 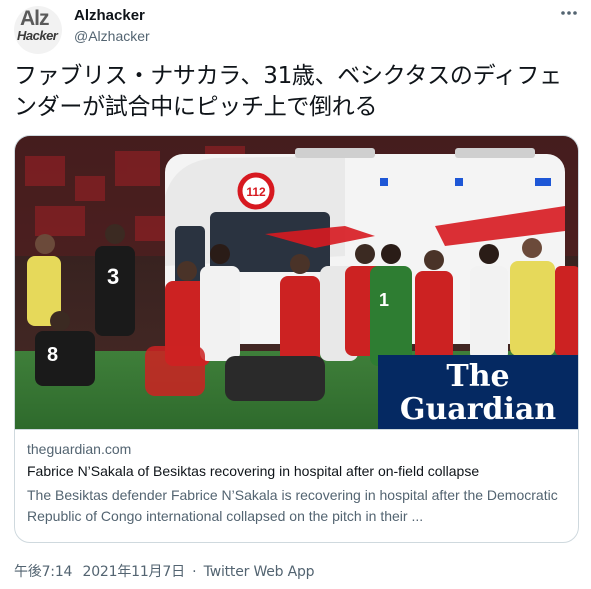 What do you see at coordinates (113, 276) in the screenshot?
I see `jersey-number-3: 3` at bounding box center [113, 276].